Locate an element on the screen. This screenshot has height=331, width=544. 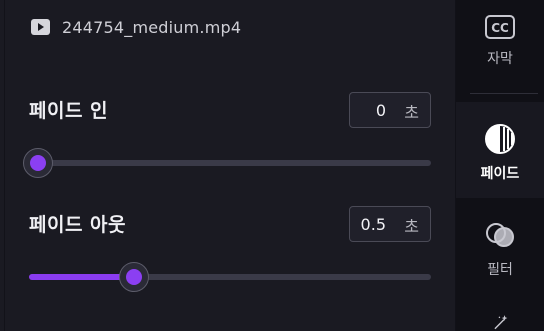
magic-wand-icon is located at coordinates (501, 322).